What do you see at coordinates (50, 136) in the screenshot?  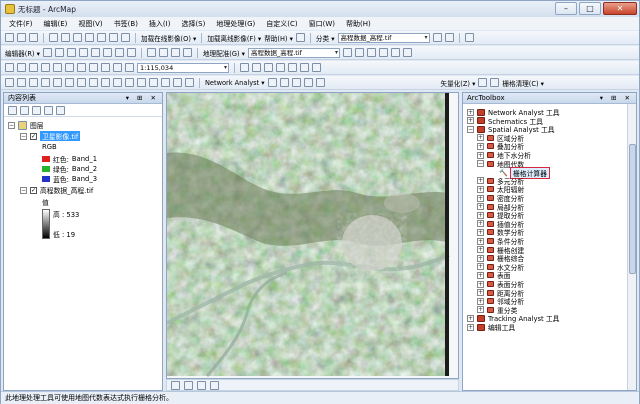 I see `toc-layer-satellite: − ✓ 卫星影像.tif` at bounding box center [50, 136].